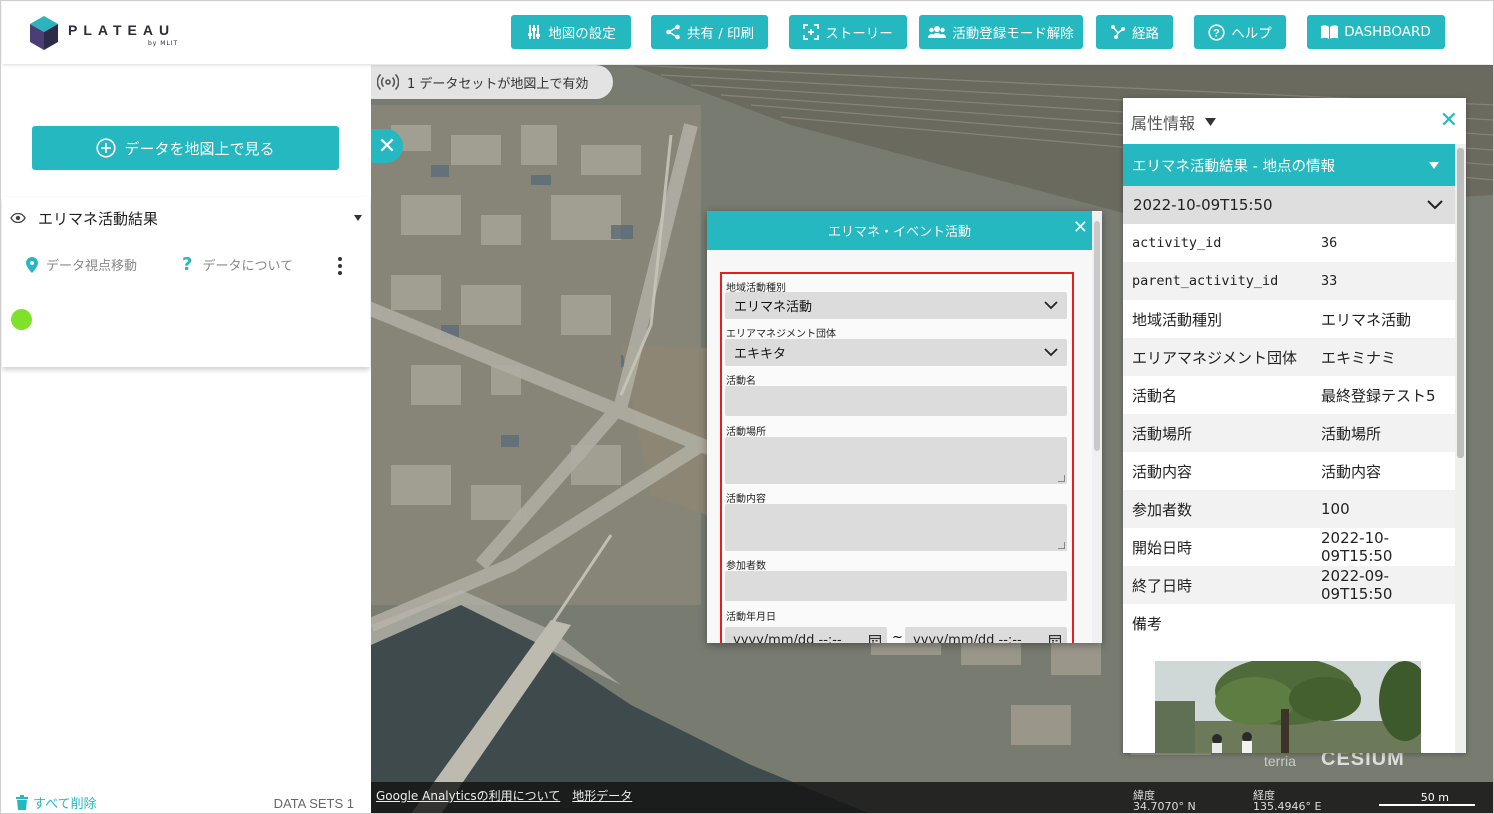 Image resolution: width=1494 pixels, height=814 pixels. What do you see at coordinates (967, 638) in the screenshot?
I see `end-datetime-placeholder: yyyy/mm/dd --:--` at bounding box center [967, 638].